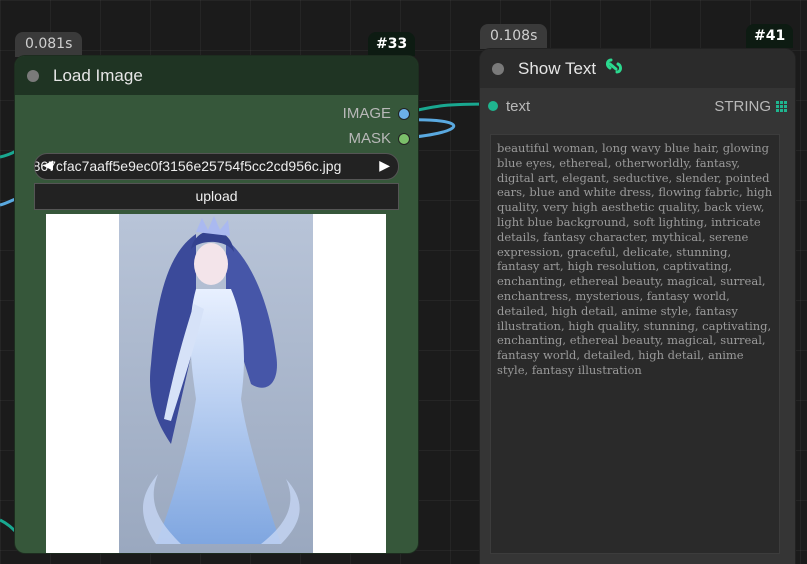  I want to click on node-id-badge: #33, so click(392, 44).